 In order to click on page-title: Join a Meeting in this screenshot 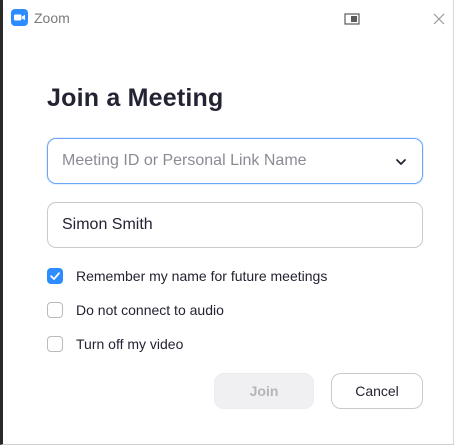, I will do `click(135, 98)`.